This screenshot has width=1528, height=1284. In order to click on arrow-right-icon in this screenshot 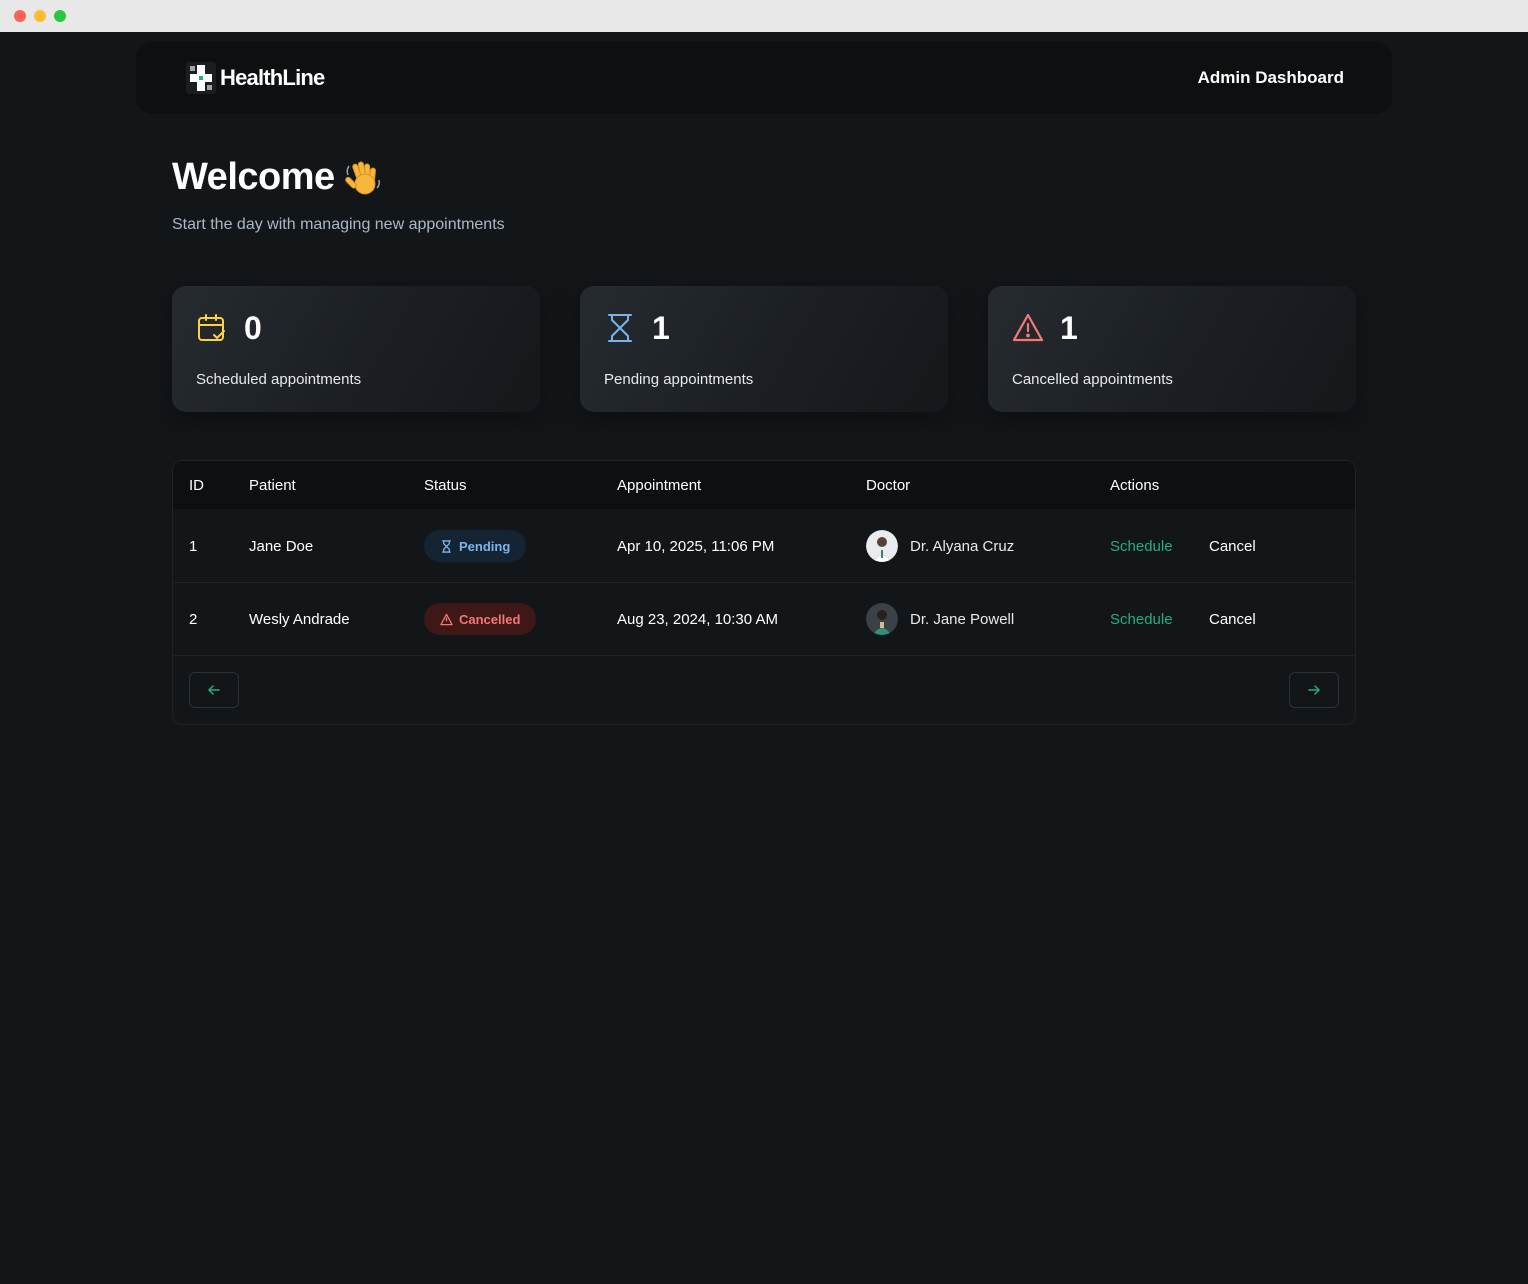, I will do `click(1314, 690)`.